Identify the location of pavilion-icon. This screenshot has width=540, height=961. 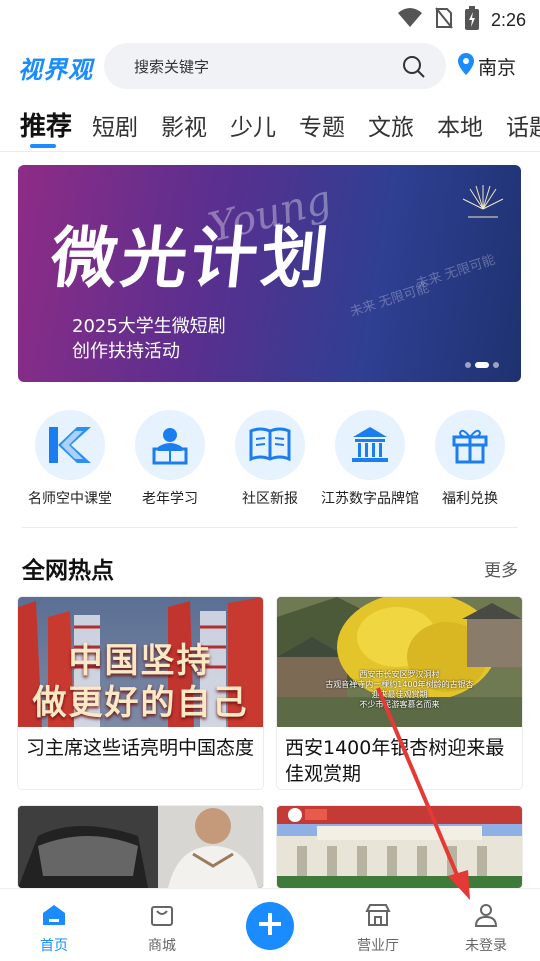
(370, 445).